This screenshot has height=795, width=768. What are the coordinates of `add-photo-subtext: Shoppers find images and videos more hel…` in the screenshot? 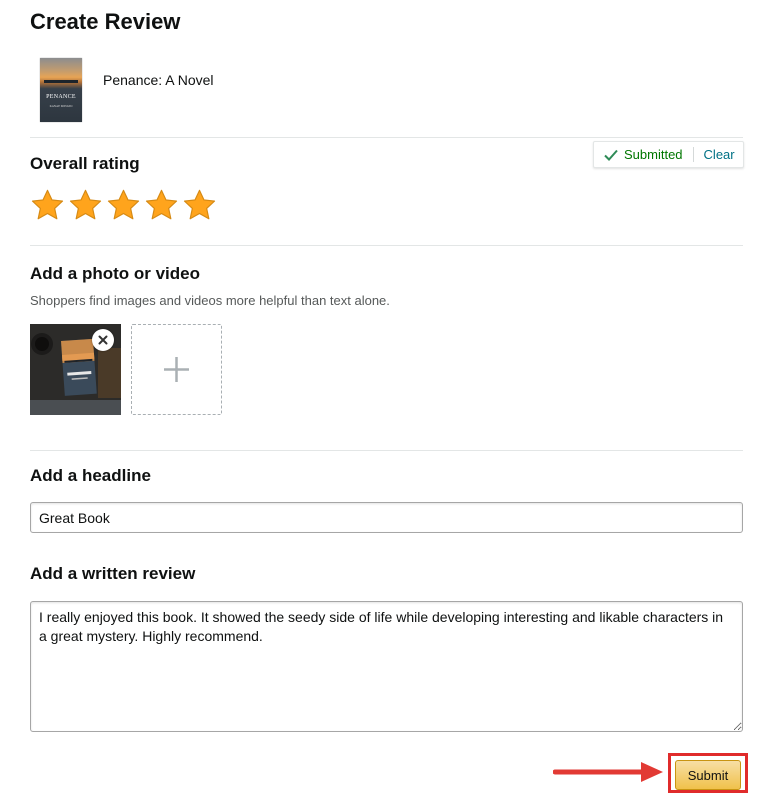 It's located at (210, 300).